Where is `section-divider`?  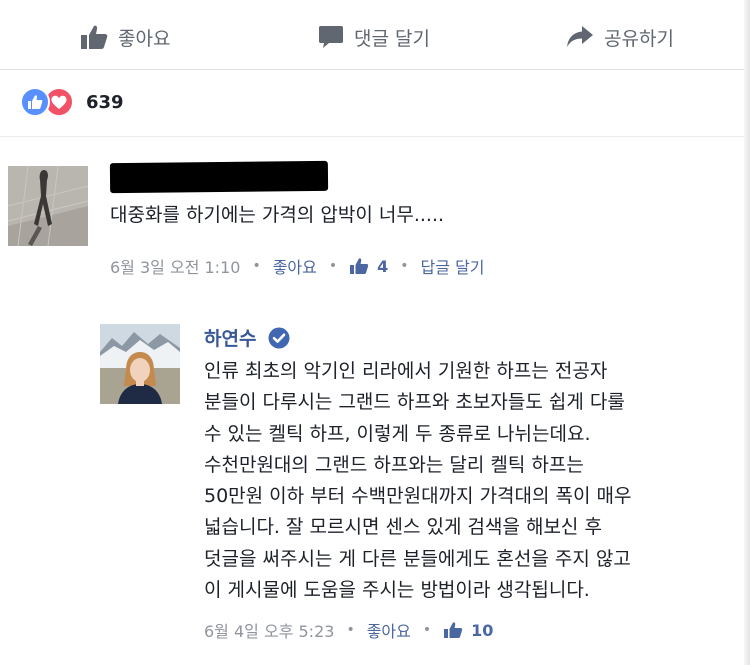 section-divider is located at coordinates (375, 136).